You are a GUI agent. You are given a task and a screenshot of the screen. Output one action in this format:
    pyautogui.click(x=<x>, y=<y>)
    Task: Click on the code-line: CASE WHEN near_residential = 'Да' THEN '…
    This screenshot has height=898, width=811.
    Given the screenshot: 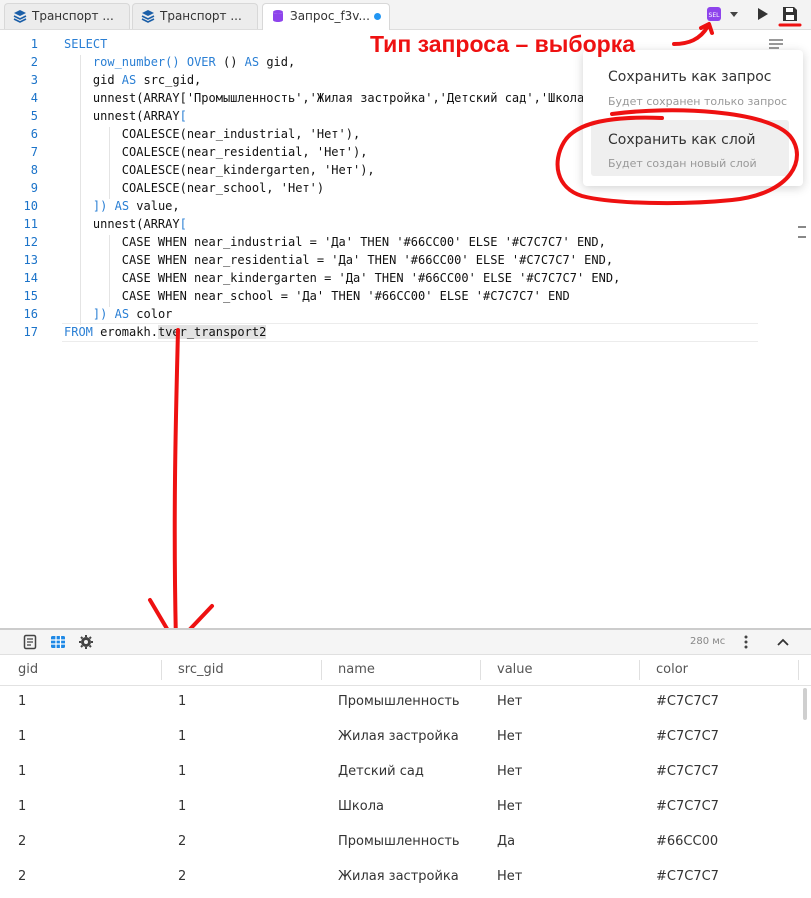 What is the action you would take?
    pyautogui.click(x=338, y=260)
    